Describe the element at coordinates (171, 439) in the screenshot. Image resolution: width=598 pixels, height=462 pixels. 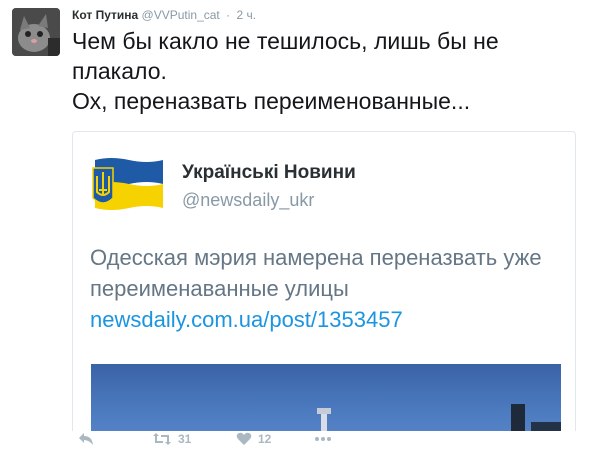
I see `retweet-button: 31` at that location.